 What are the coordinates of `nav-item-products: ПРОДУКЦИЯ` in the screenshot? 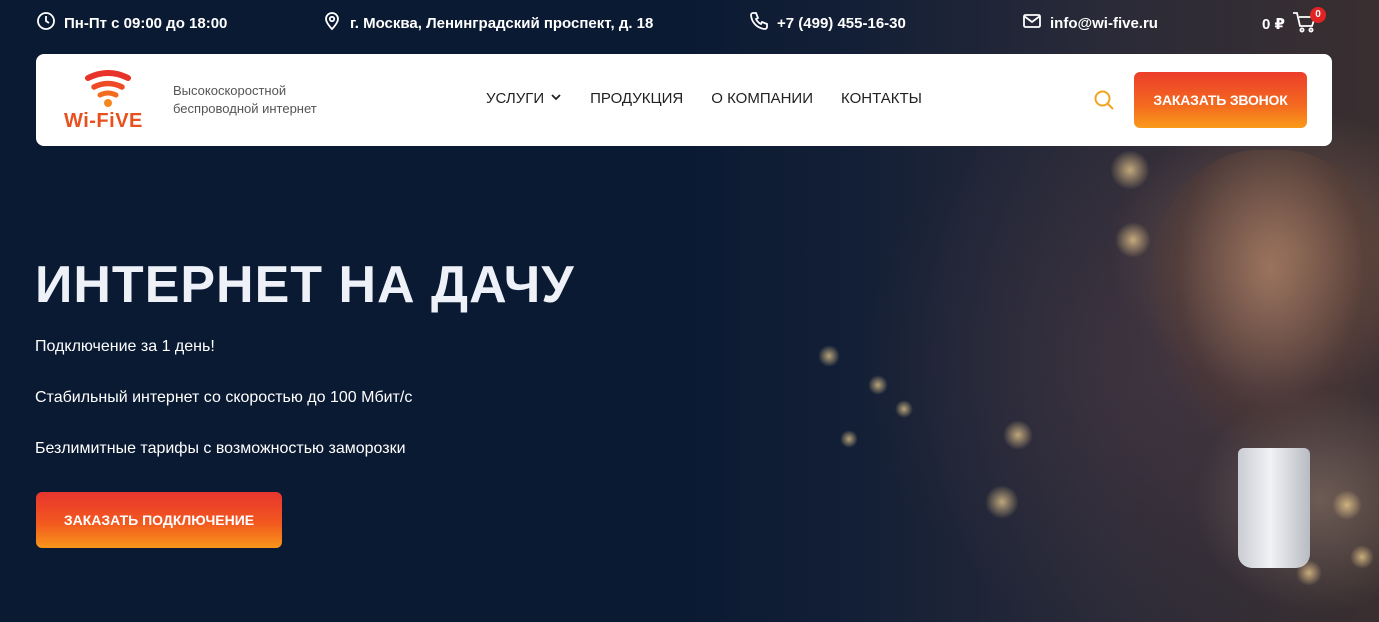 It's located at (636, 98).